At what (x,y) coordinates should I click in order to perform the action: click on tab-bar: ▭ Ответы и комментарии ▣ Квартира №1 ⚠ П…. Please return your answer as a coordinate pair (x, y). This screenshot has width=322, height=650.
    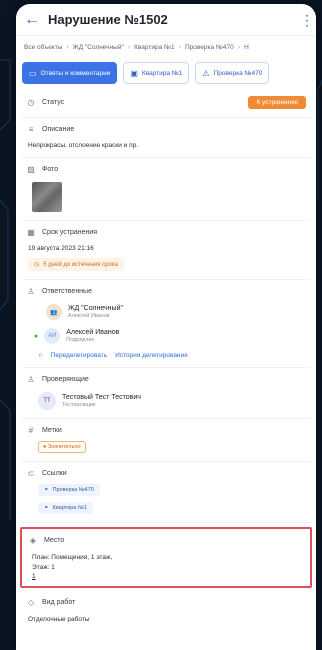
    Looking at the image, I should click on (166, 74).